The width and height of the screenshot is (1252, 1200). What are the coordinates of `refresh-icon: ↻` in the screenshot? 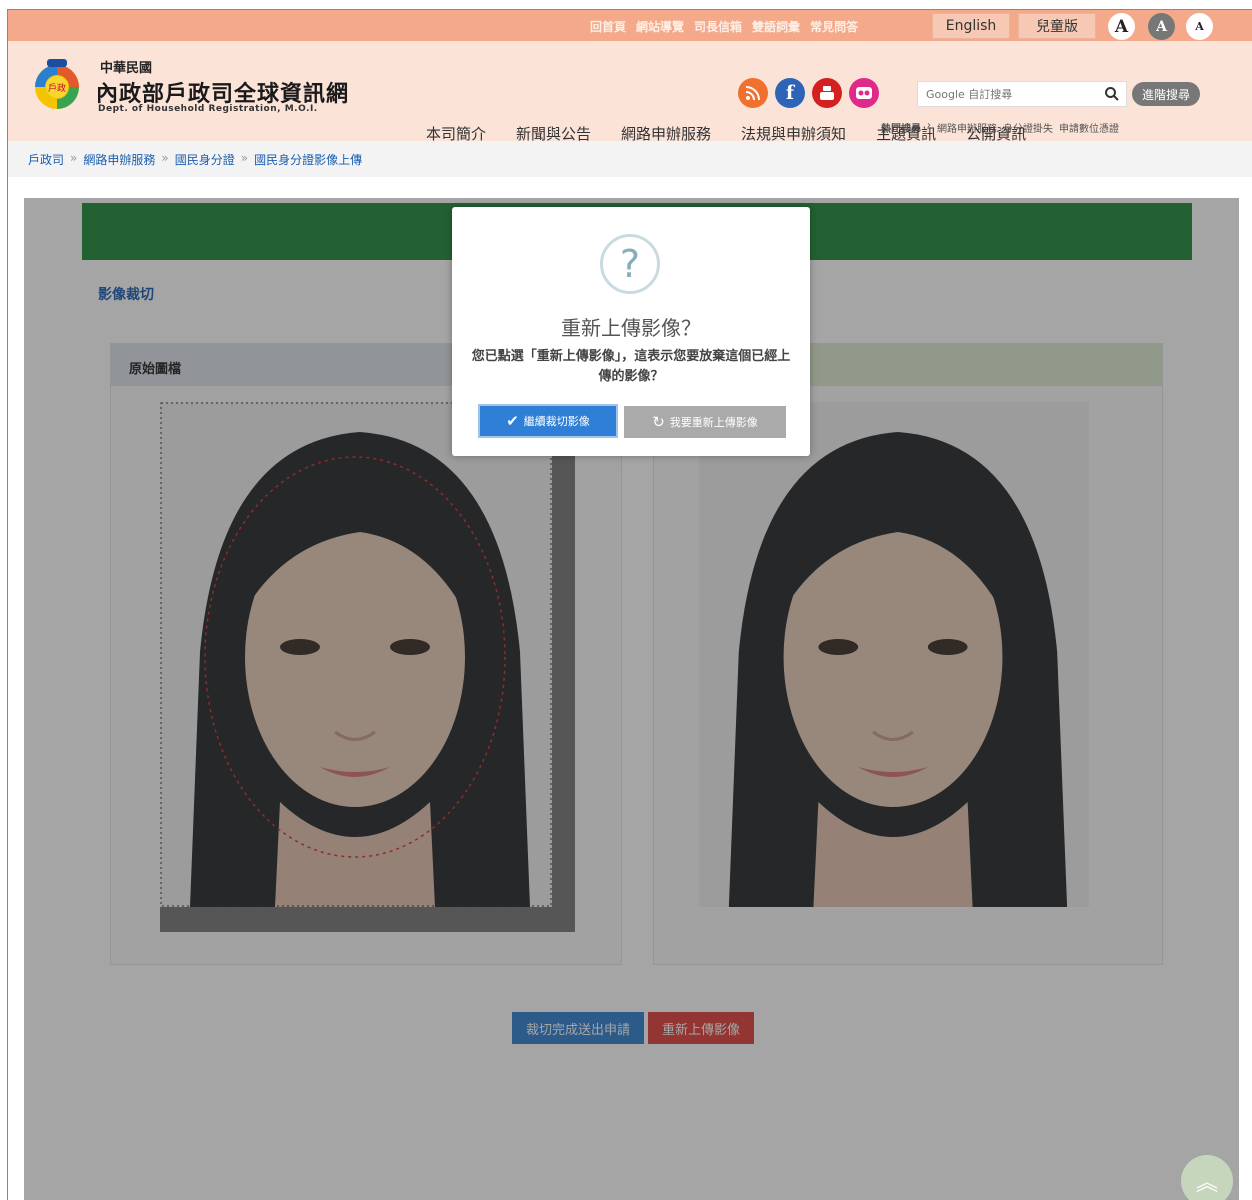 It's located at (658, 422).